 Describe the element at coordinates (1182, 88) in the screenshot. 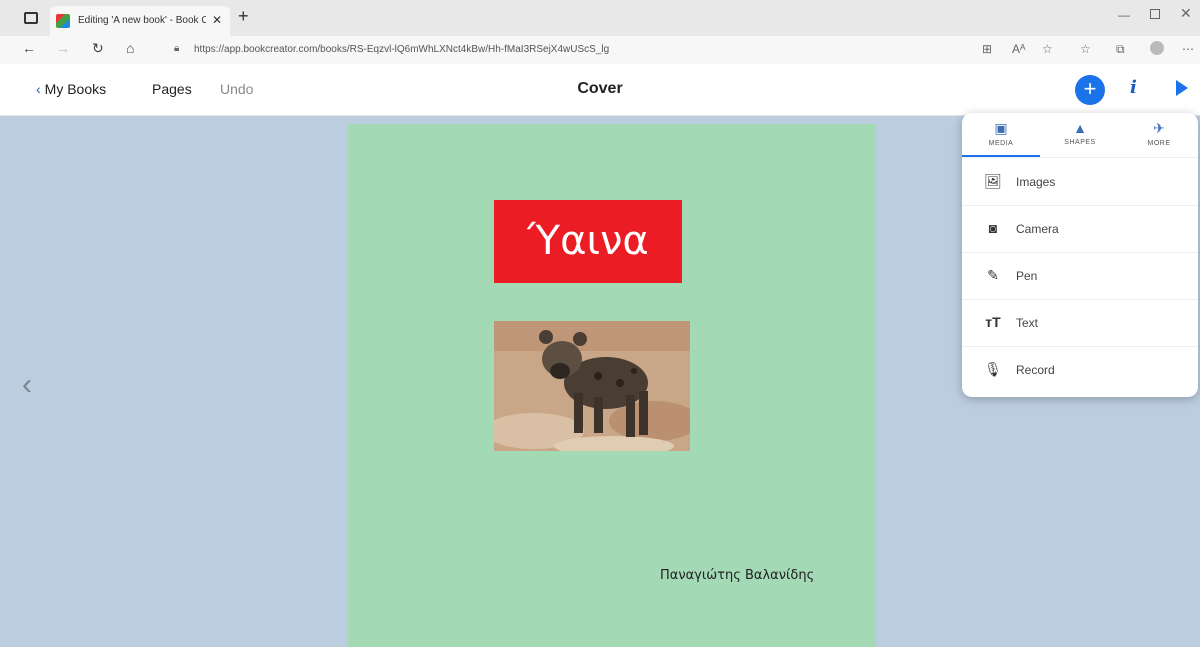

I see `play-icon` at that location.